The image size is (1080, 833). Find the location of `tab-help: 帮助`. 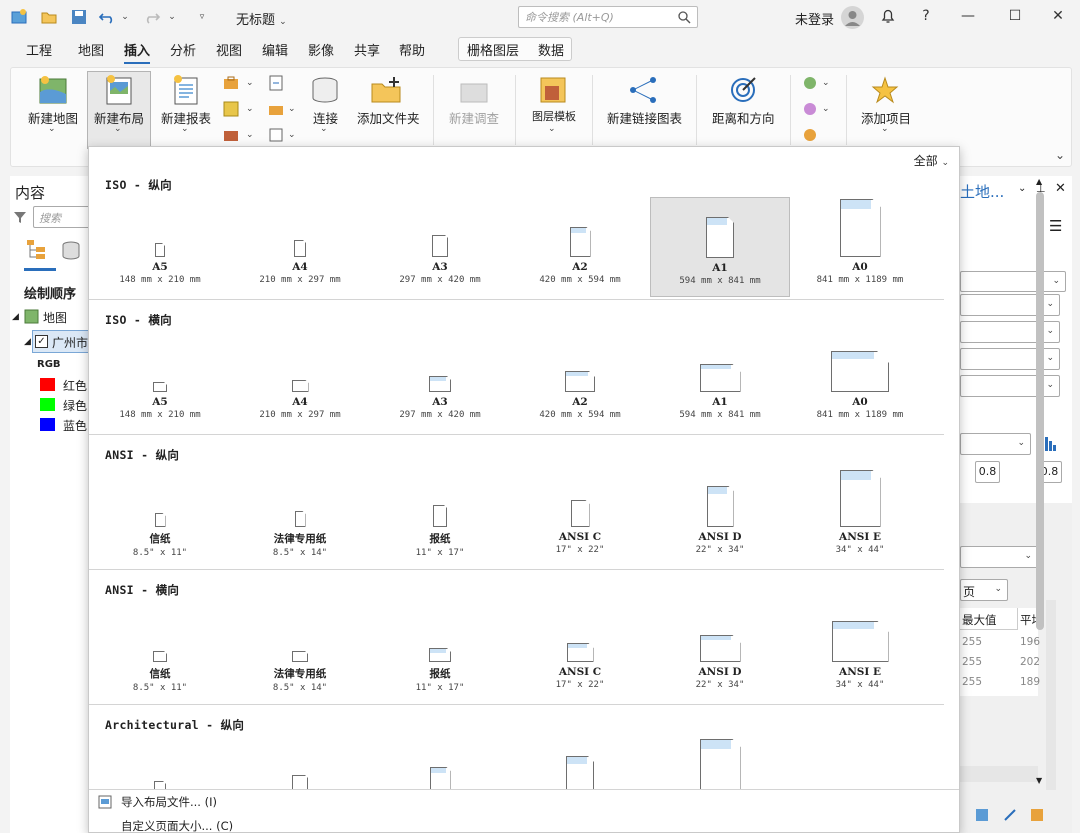

tab-help: 帮助 is located at coordinates (412, 49).